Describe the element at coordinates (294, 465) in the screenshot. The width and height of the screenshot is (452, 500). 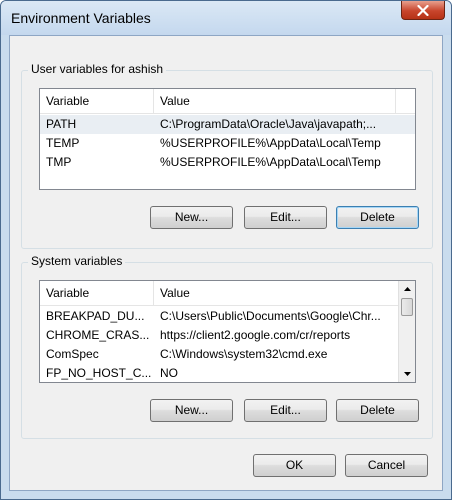
I see `ok-button: OK` at that location.